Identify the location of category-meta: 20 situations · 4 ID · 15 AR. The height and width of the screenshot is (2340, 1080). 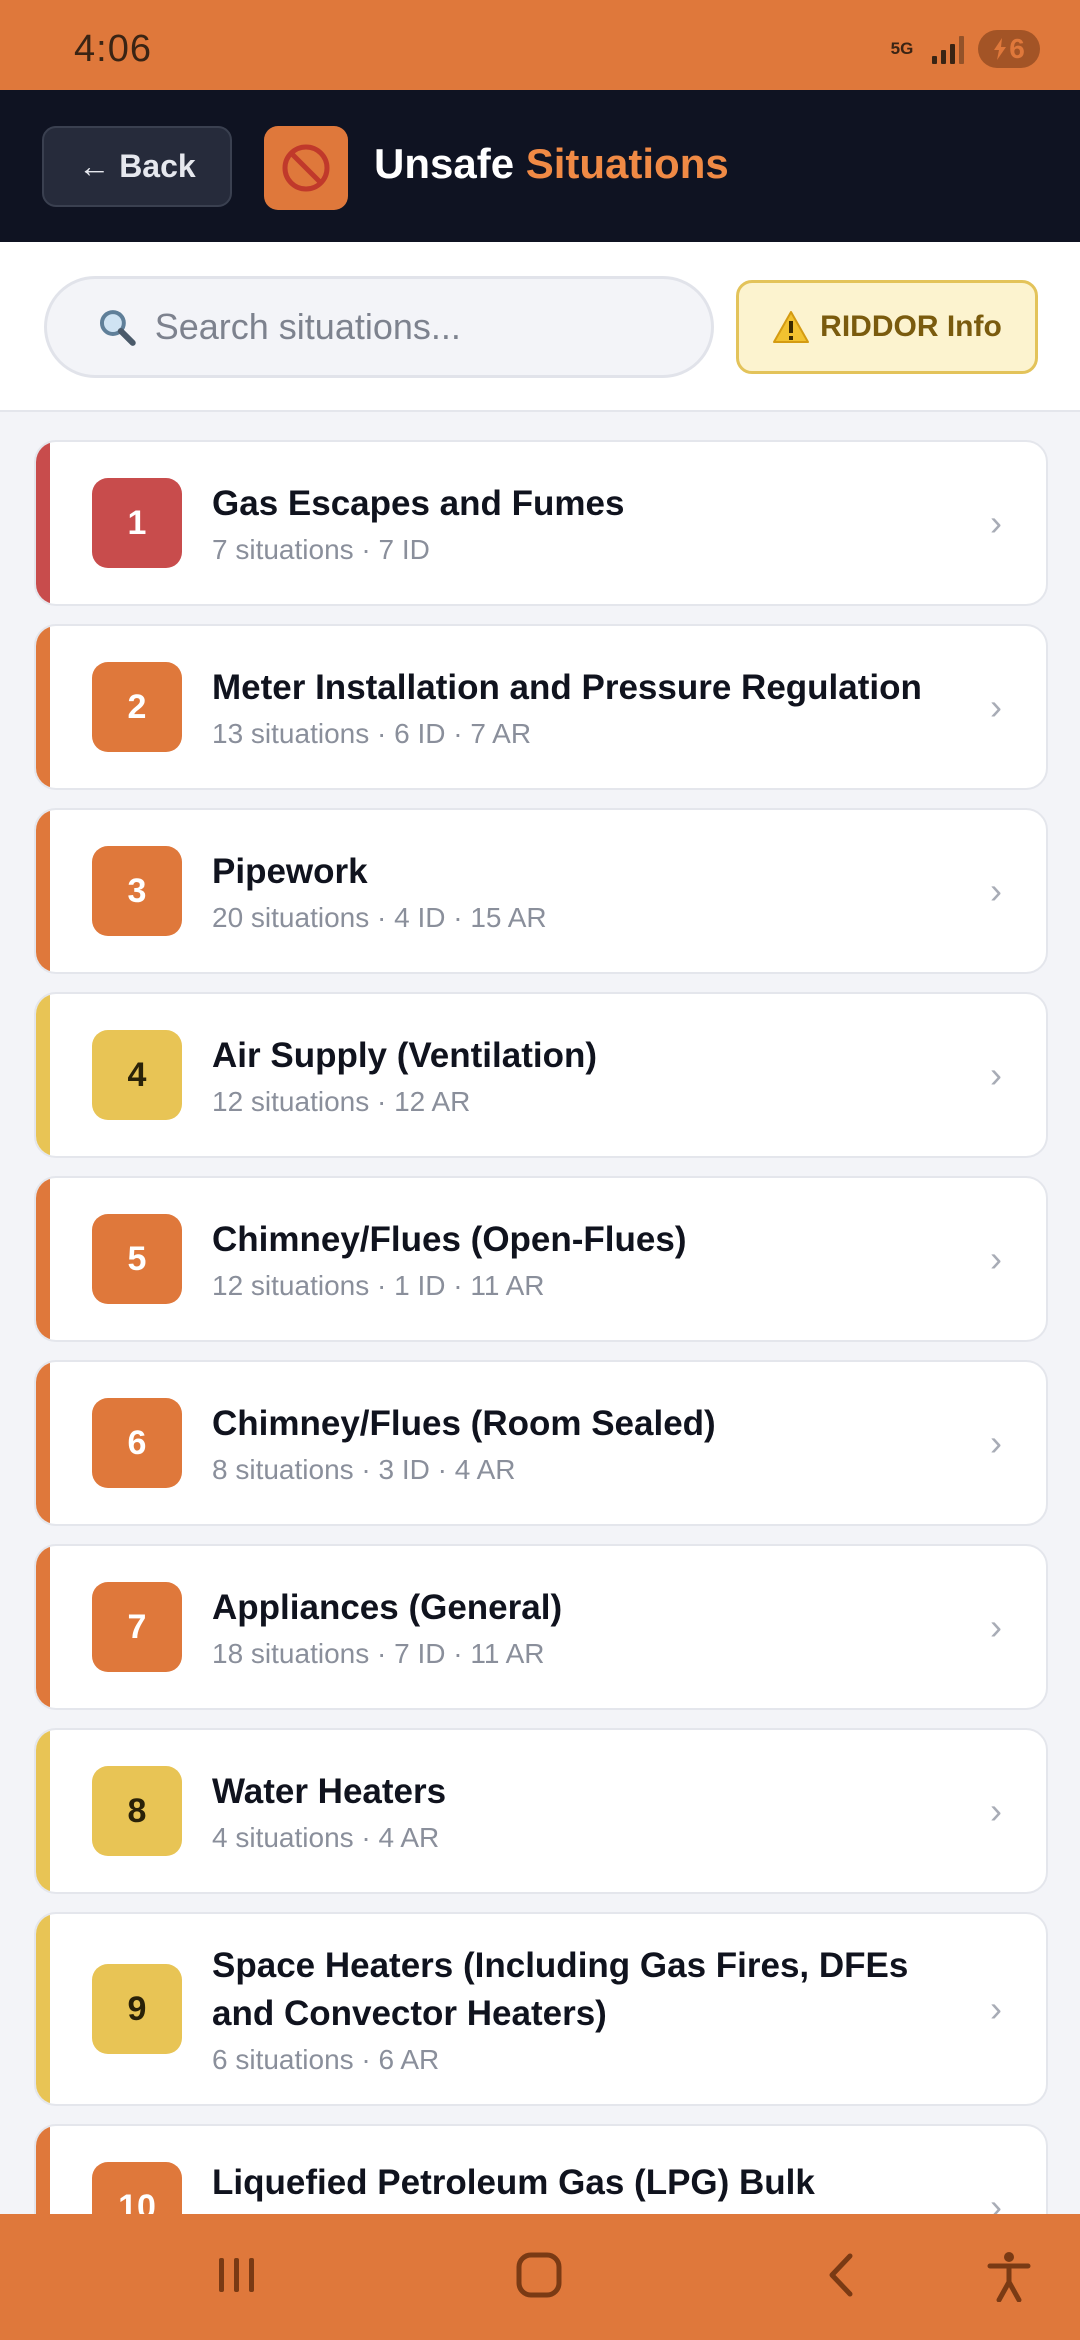
(379, 917).